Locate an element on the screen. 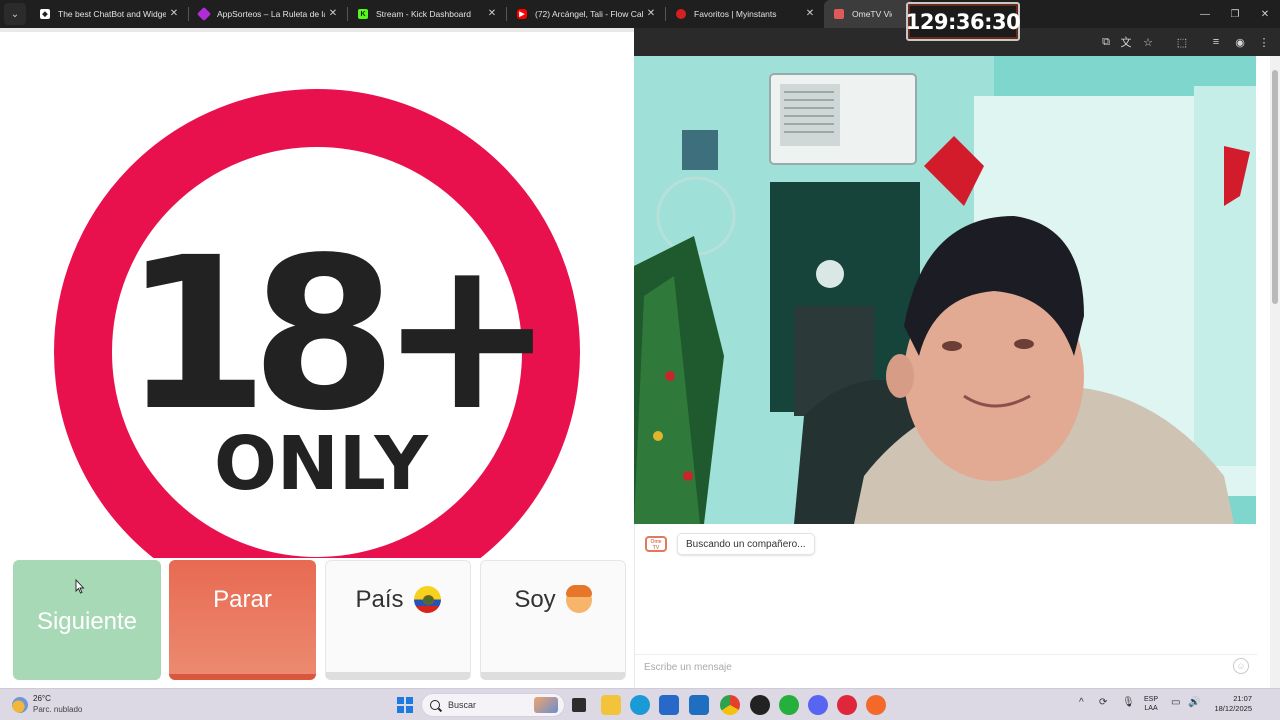 The height and width of the screenshot is (720, 1280). gender-button-label: Soy is located at coordinates (535, 599).